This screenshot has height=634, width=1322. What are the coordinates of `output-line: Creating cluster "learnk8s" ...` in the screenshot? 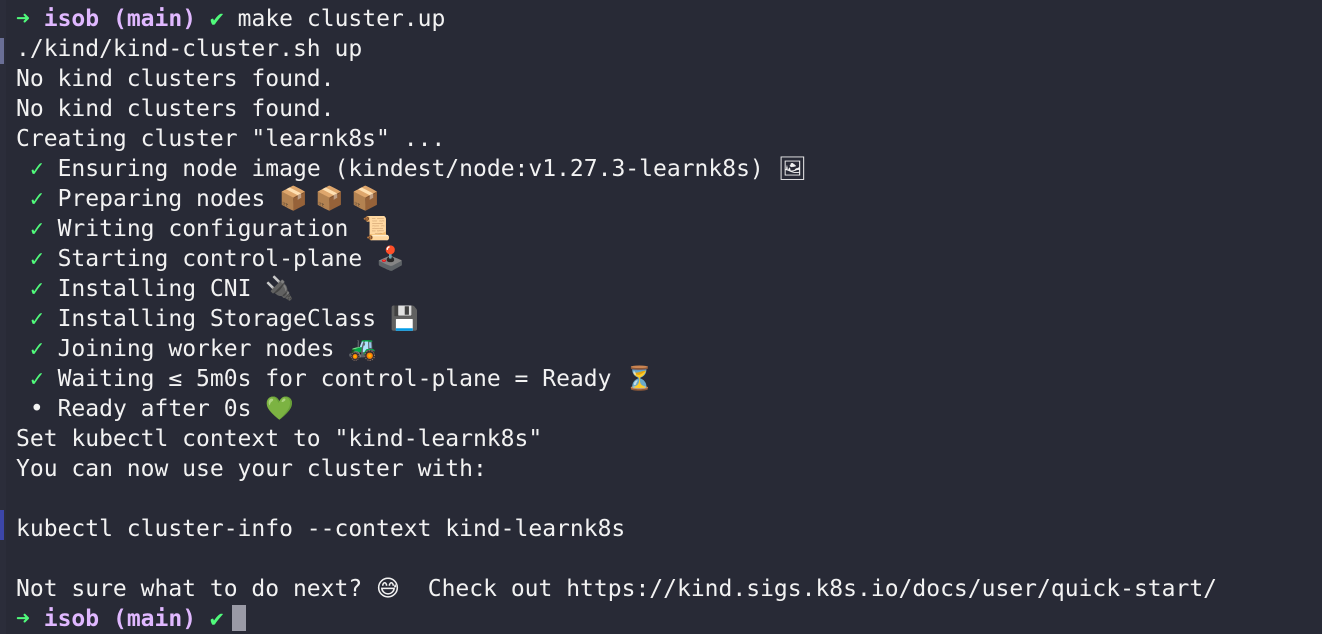 It's located at (231, 139).